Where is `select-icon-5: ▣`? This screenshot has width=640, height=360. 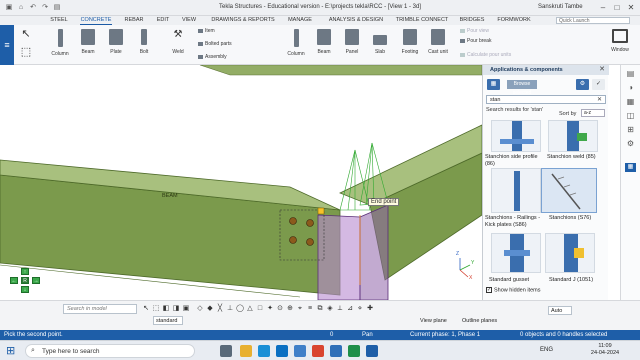
select-icon-5: ▣ is located at coordinates (186, 308).